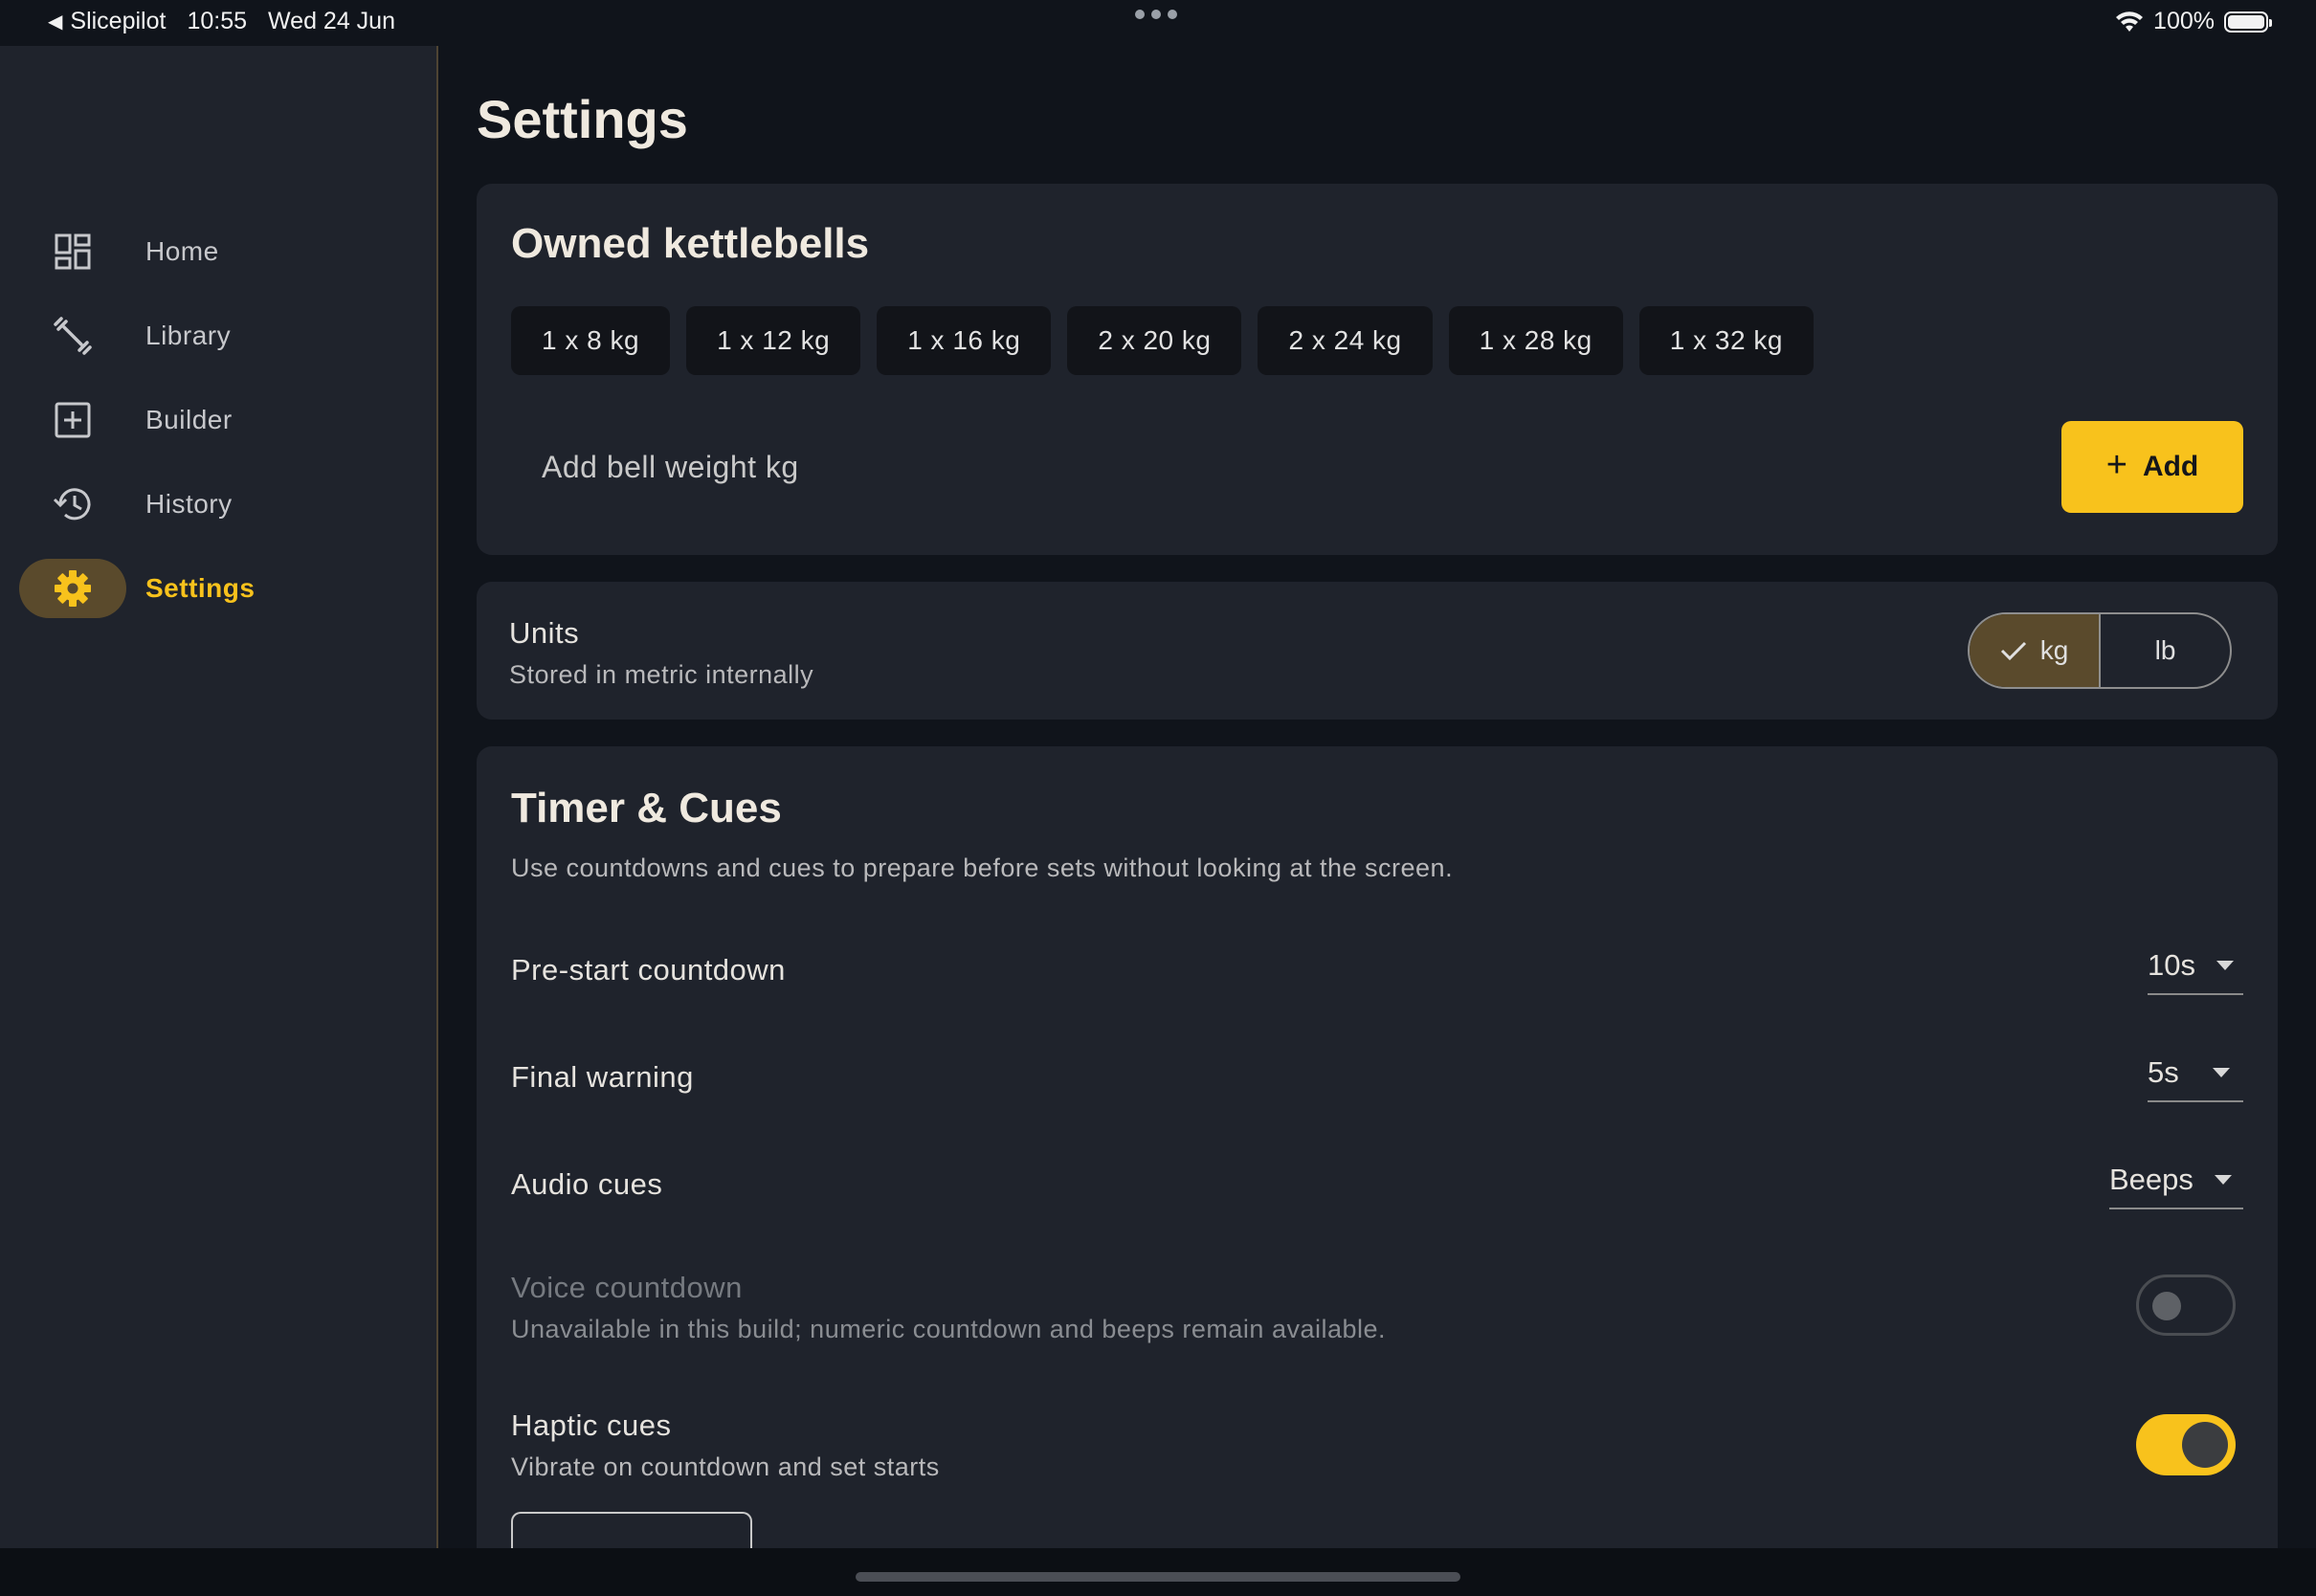 This screenshot has height=1596, width=2316. I want to click on wifi-icon, so click(2130, 21).